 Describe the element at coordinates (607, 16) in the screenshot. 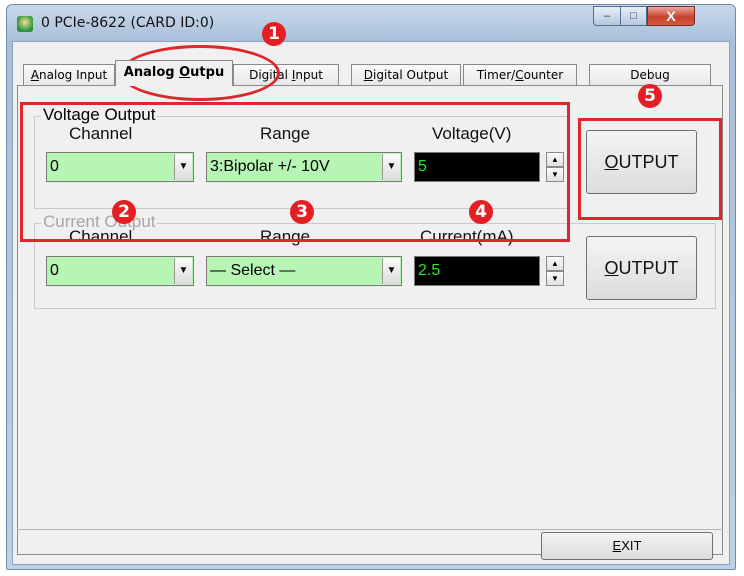

I see `minimize-button: –` at that location.